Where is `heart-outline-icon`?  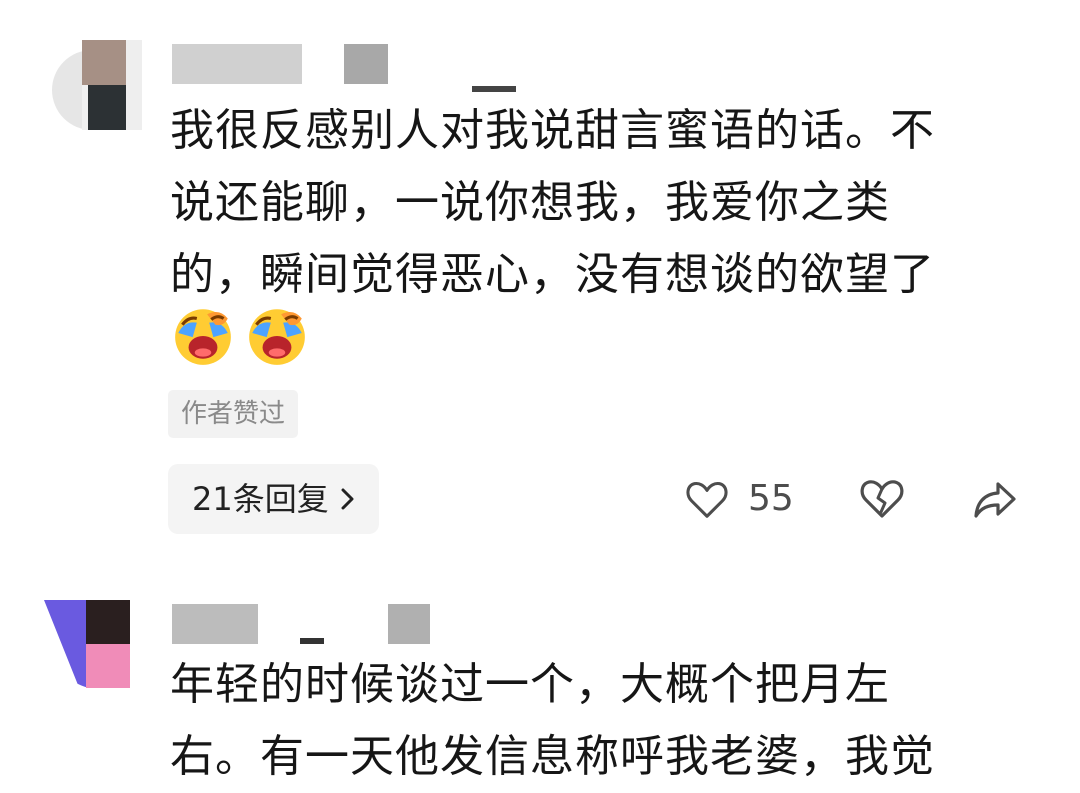
heart-outline-icon is located at coordinates (707, 499).